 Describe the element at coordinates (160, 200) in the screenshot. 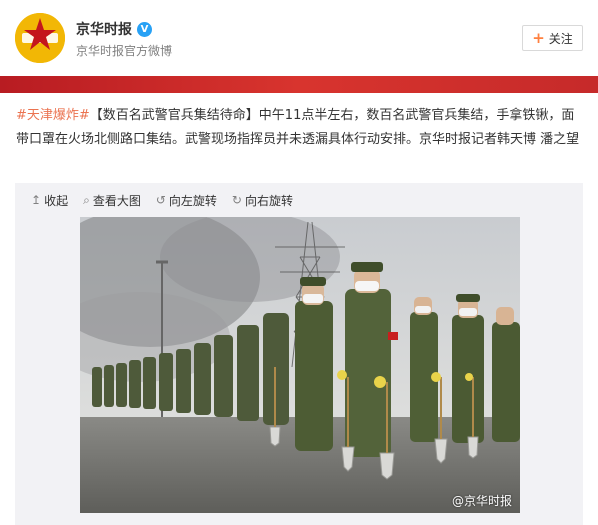

I see `rotate-left-icon: ↺` at that location.